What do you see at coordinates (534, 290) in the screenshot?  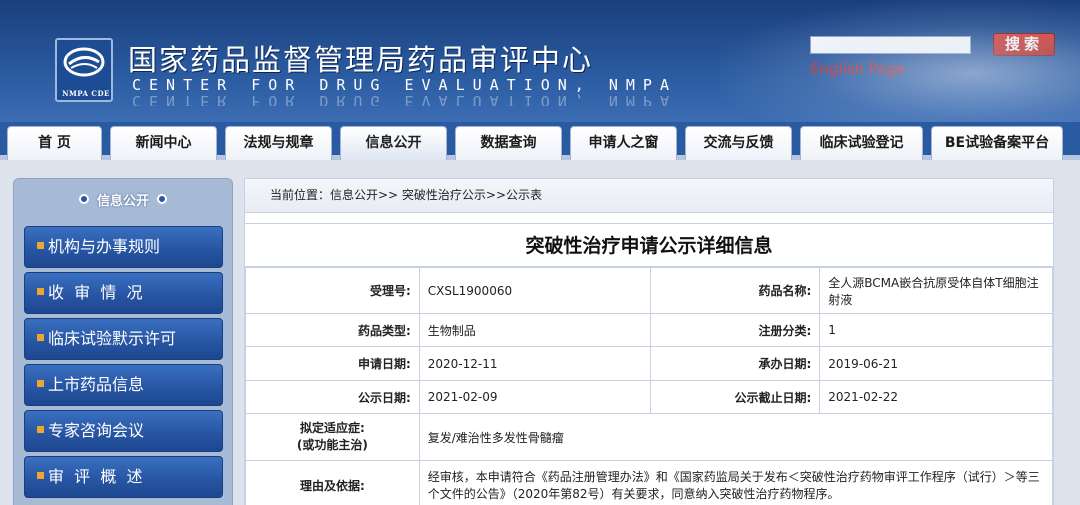 I see `field-value: CXSL1900060` at bounding box center [534, 290].